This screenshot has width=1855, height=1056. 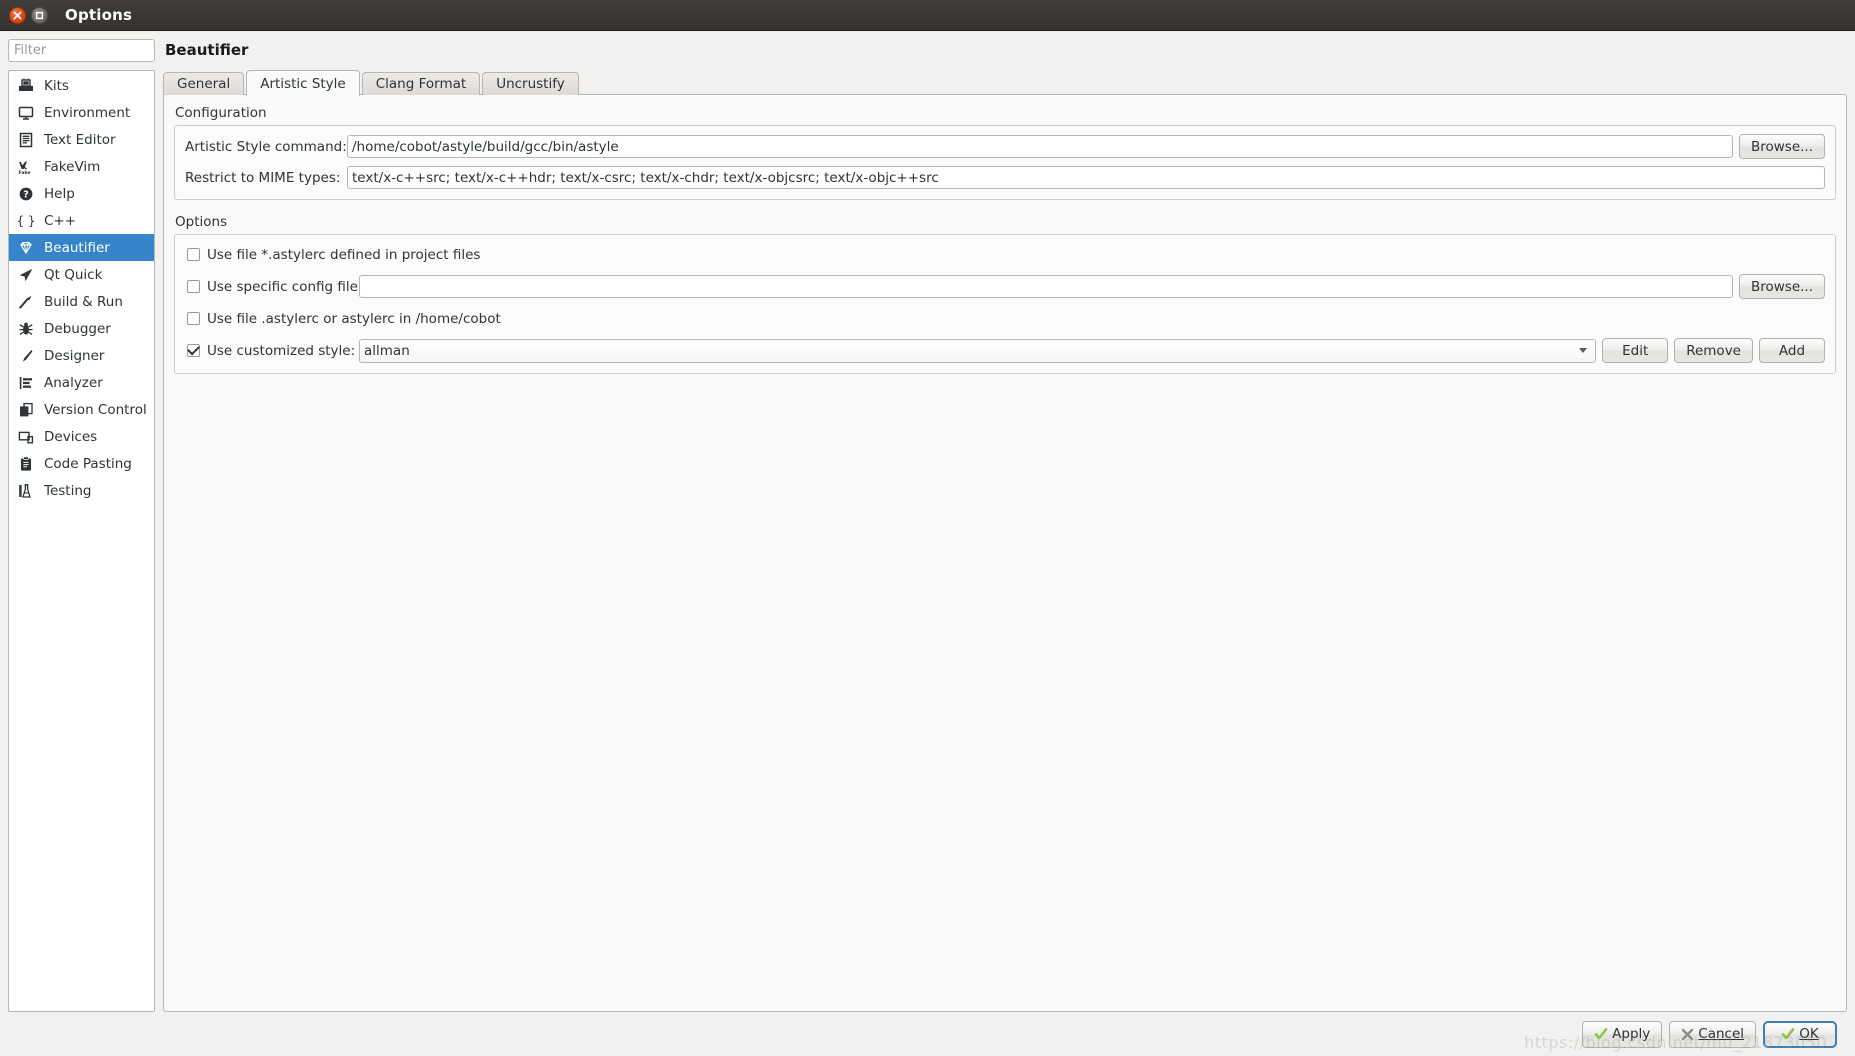 I want to click on mime-types-input, so click(x=1086, y=177).